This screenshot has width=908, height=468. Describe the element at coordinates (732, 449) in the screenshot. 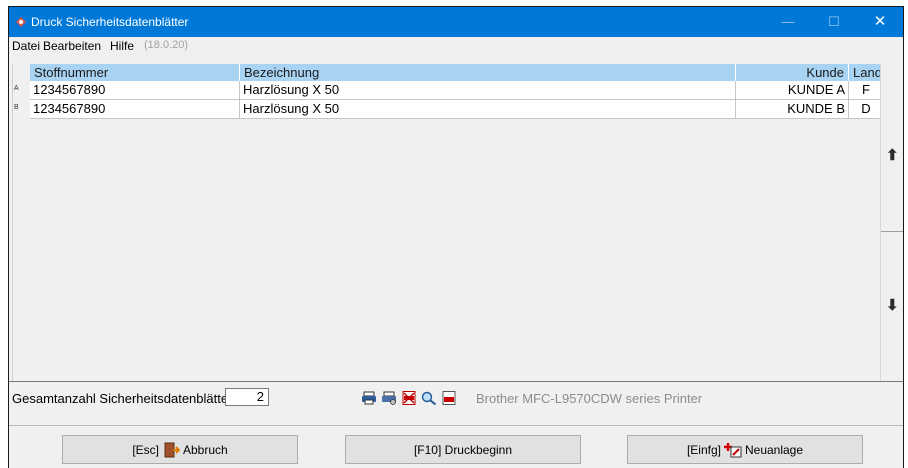

I see `add-new-icon` at that location.